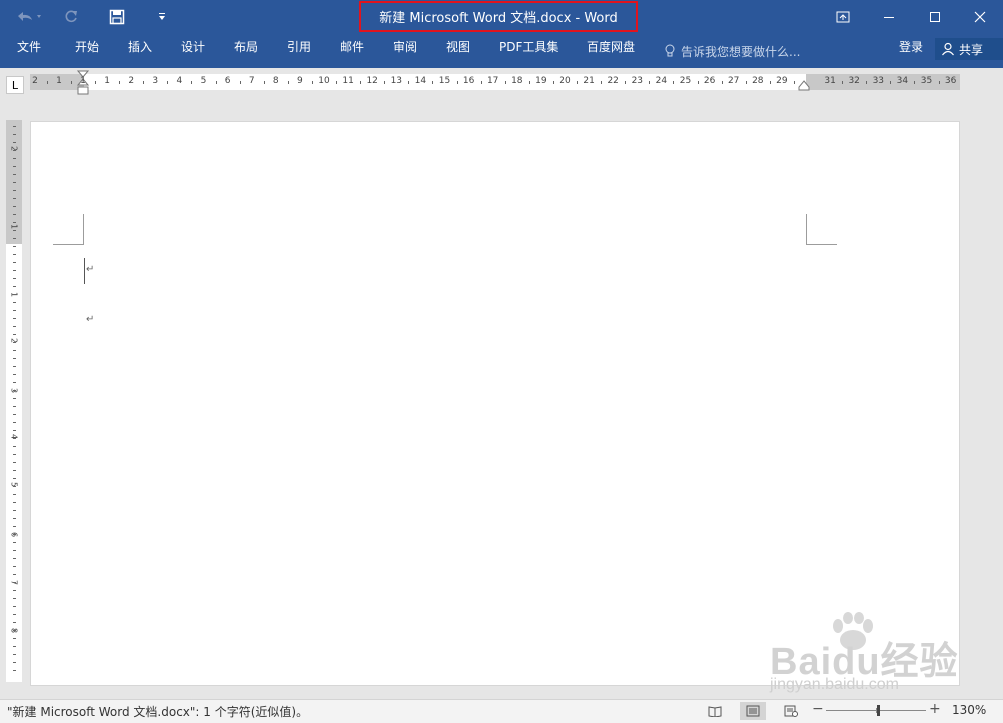 Image resolution: width=1003 pixels, height=723 pixels. I want to click on minimize-button, so click(889, 17).